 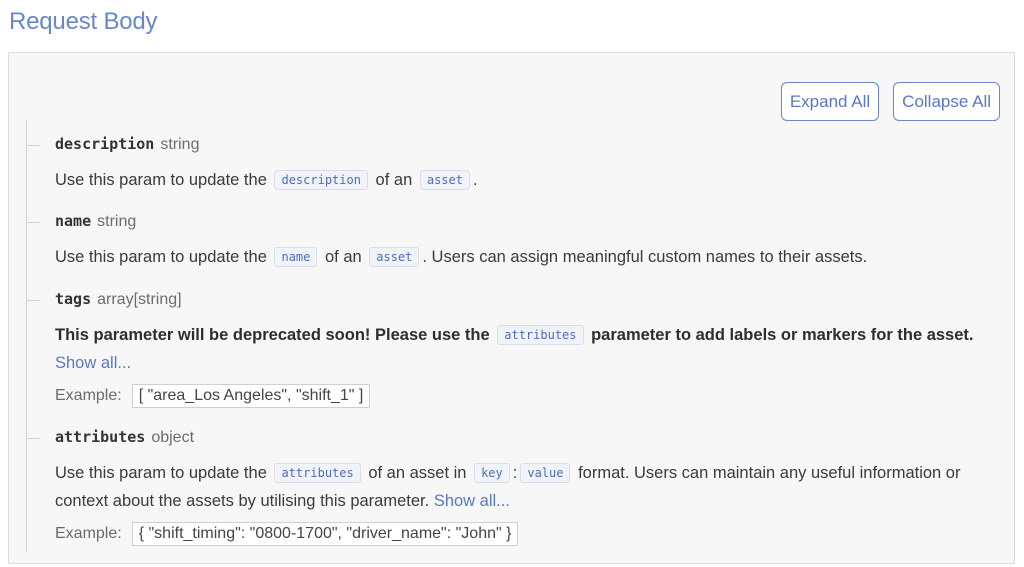 What do you see at coordinates (417, 473) in the screenshot?
I see `desc-text: of an asset in` at bounding box center [417, 473].